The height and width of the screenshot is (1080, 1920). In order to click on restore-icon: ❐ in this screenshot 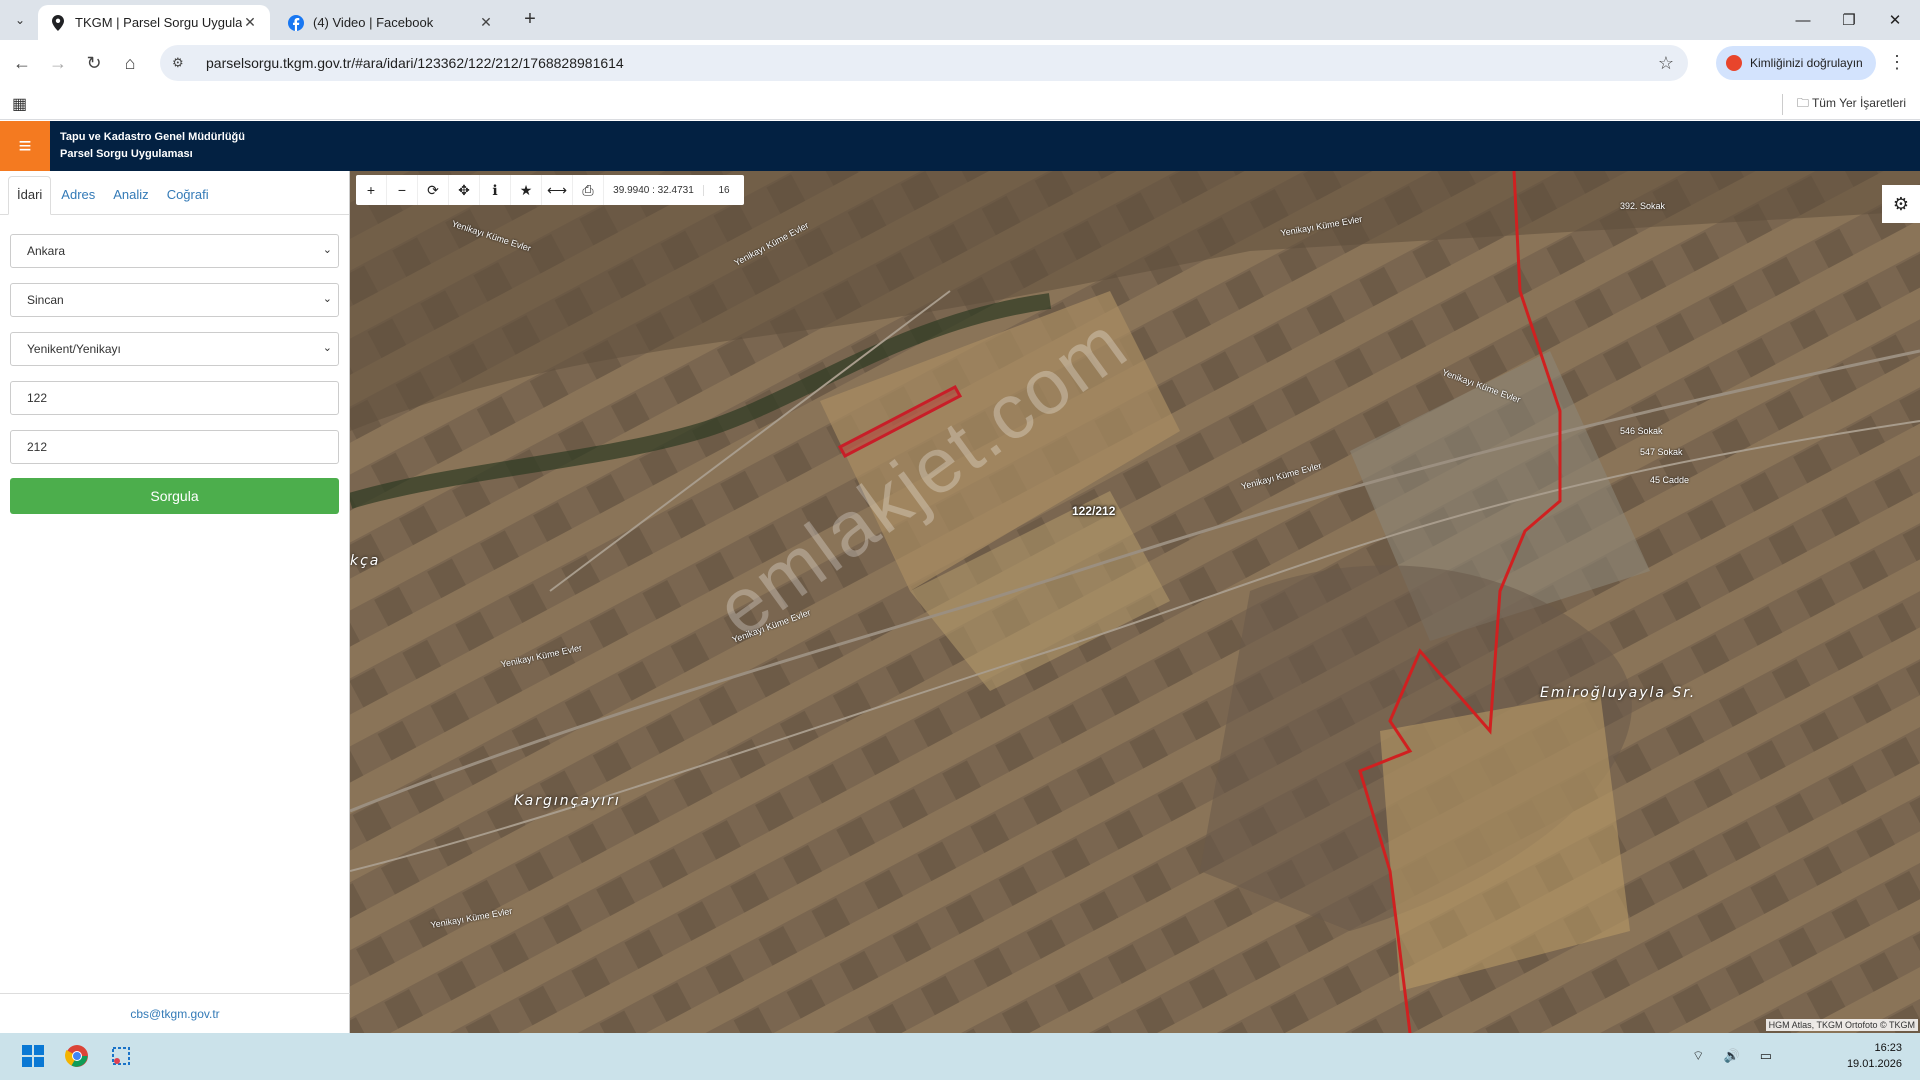, I will do `click(1849, 20)`.